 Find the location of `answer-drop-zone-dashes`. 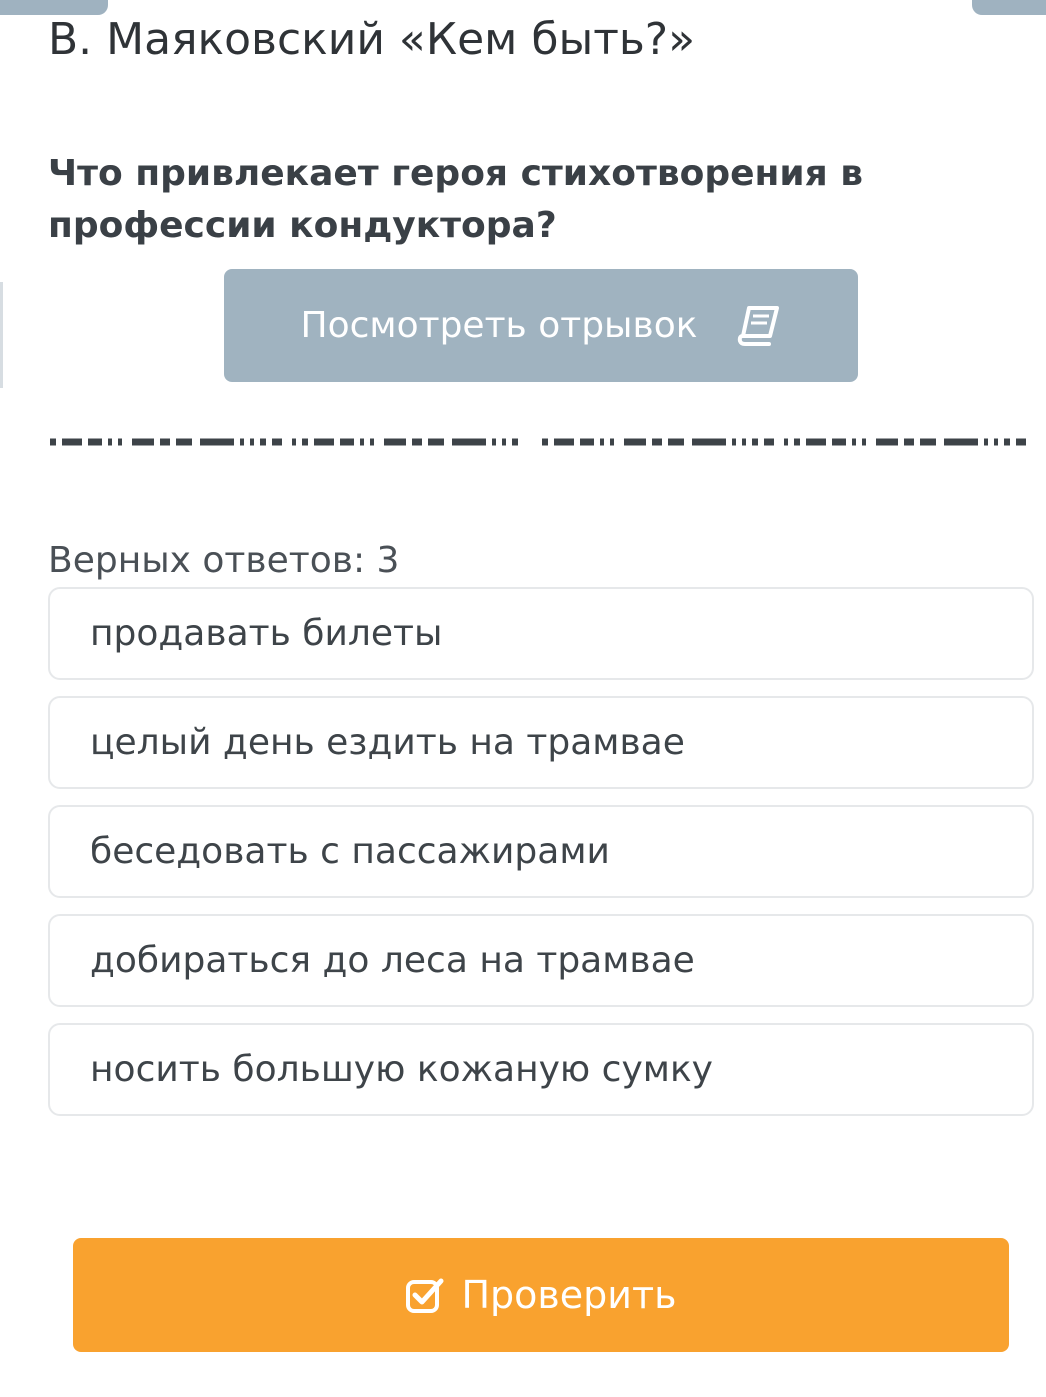

answer-drop-zone-dashes is located at coordinates (540, 442).